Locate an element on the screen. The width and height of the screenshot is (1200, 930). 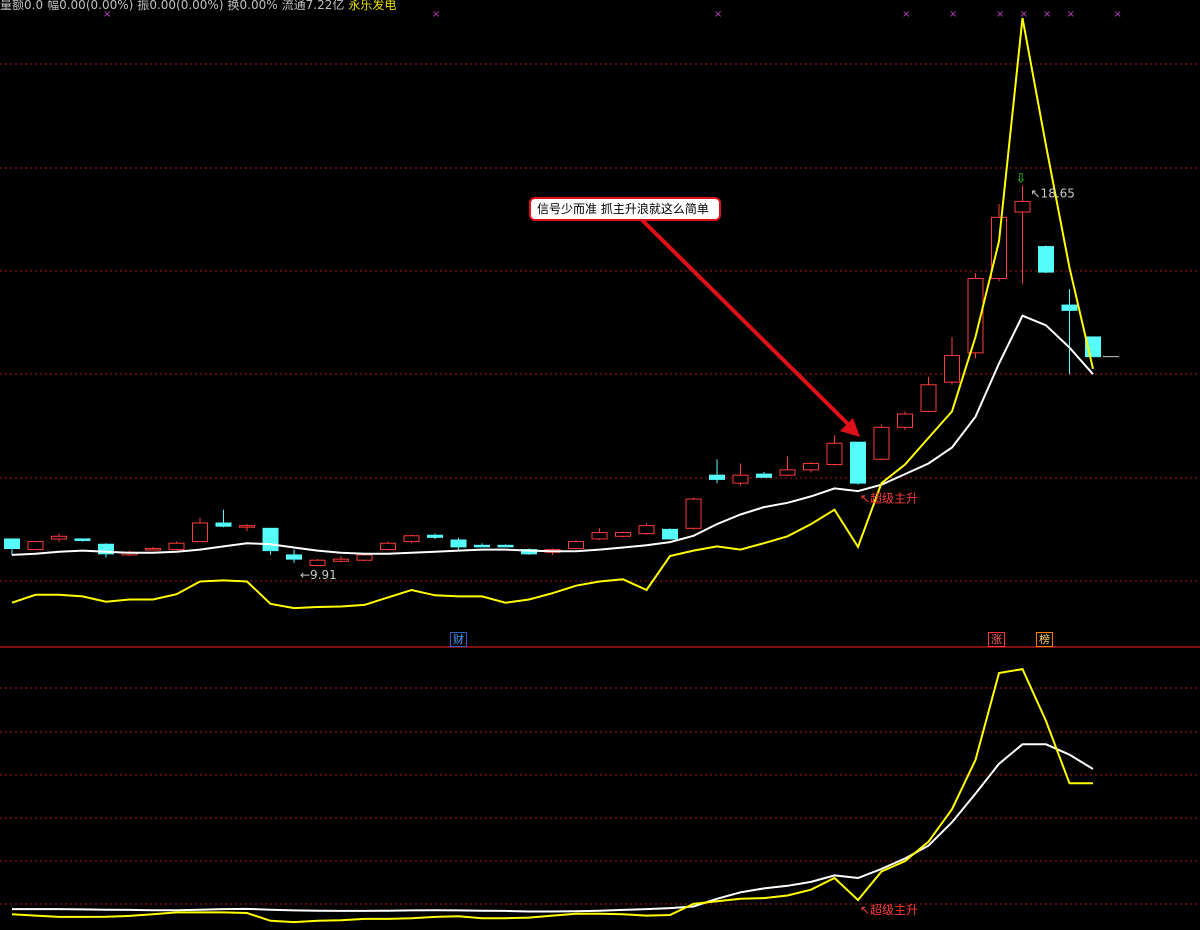
sub-signal-label: ↖超级主升 is located at coordinates (889, 909).